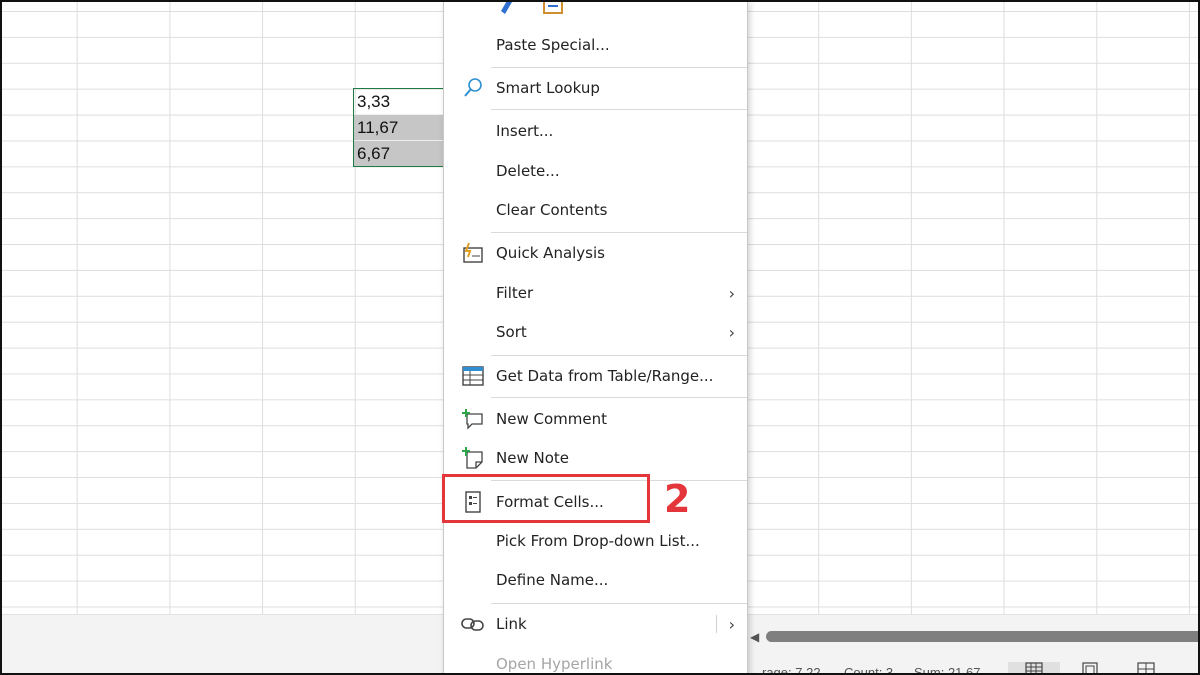  I want to click on menu-item-sort: Sort ›, so click(595, 332).